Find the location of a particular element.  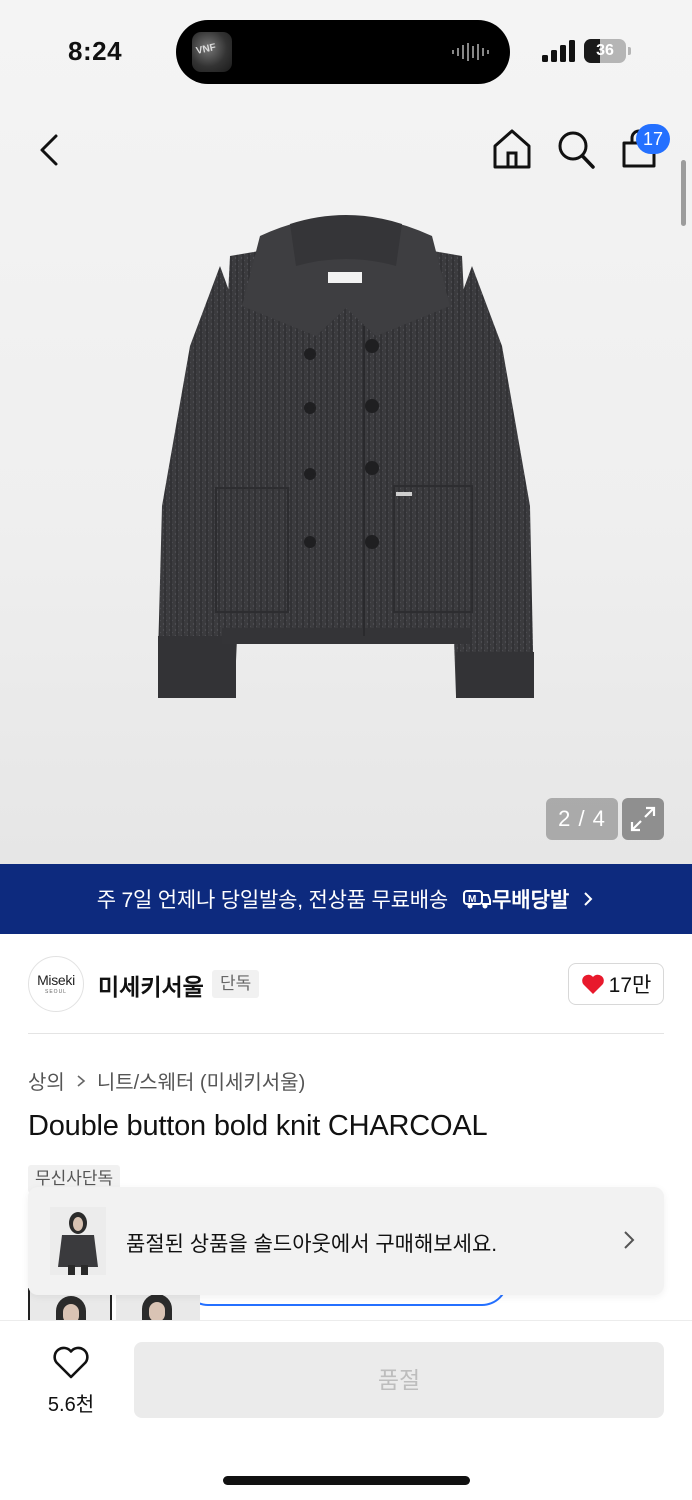

battery-icon: 36 is located at coordinates (605, 51).